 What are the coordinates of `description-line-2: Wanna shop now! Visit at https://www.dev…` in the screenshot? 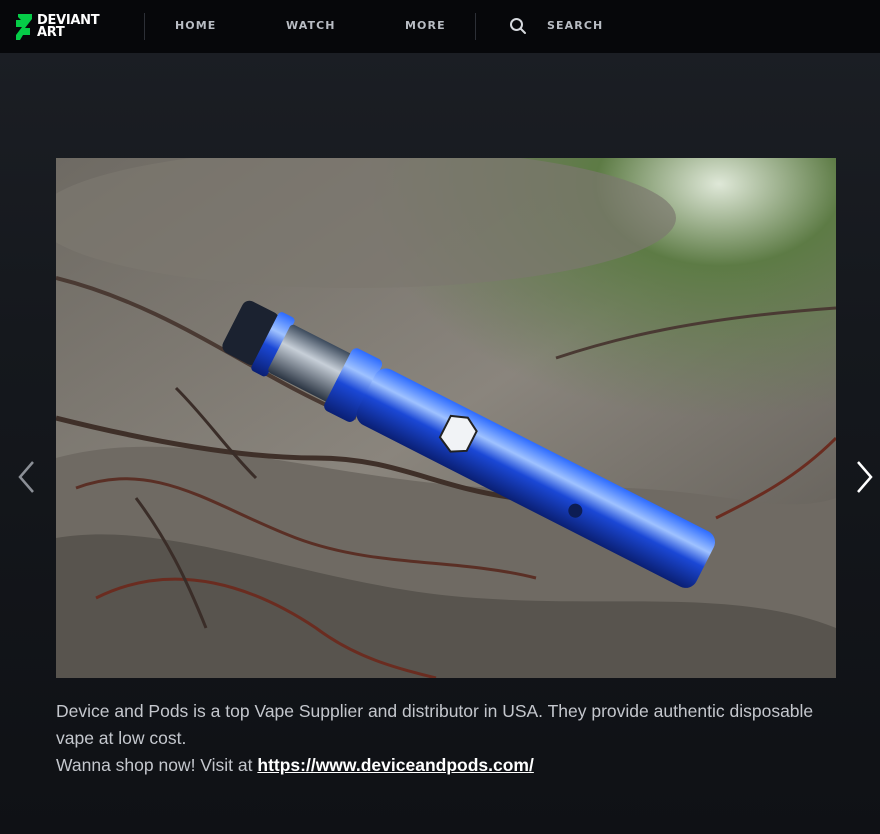 It's located at (446, 765).